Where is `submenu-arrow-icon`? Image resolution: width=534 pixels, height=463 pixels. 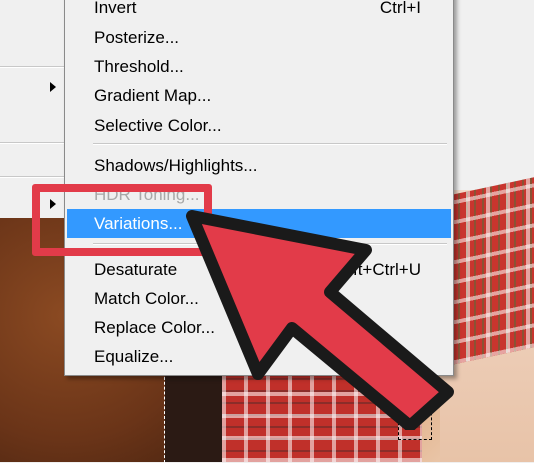
submenu-arrow-icon is located at coordinates (53, 87).